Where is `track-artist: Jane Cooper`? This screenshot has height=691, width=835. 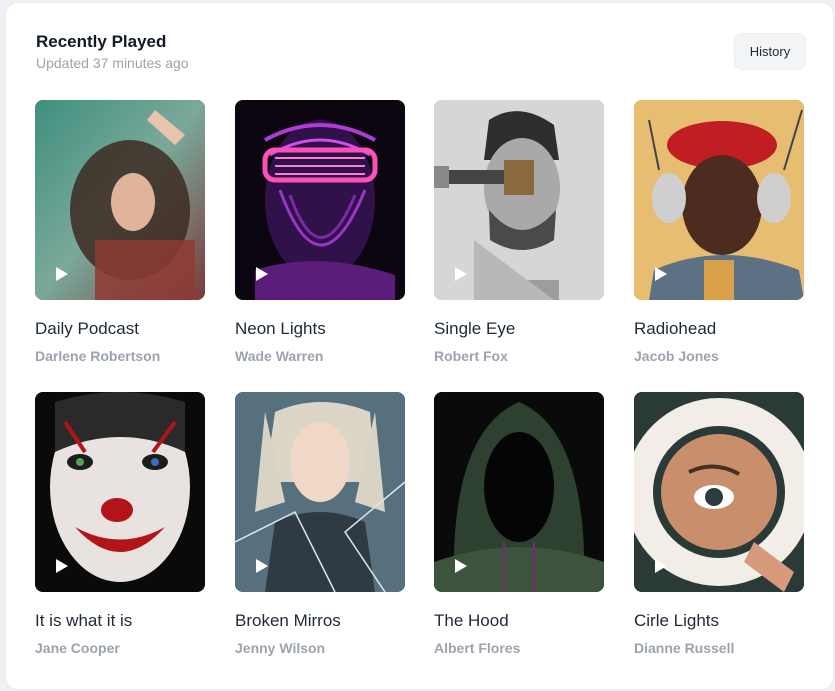 track-artist: Jane Cooper is located at coordinates (77, 648).